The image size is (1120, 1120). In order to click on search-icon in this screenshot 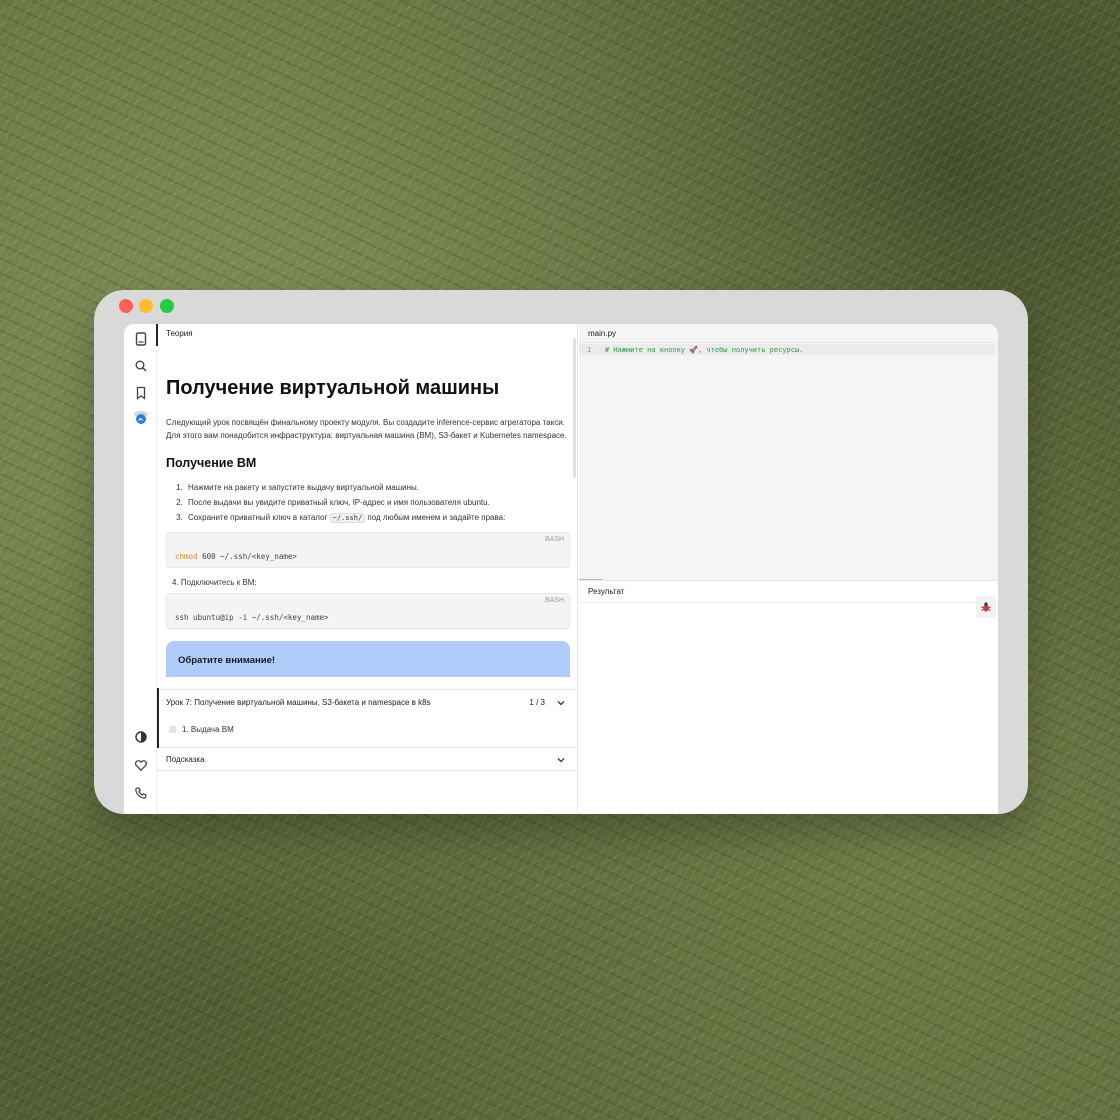, I will do `click(141, 366)`.